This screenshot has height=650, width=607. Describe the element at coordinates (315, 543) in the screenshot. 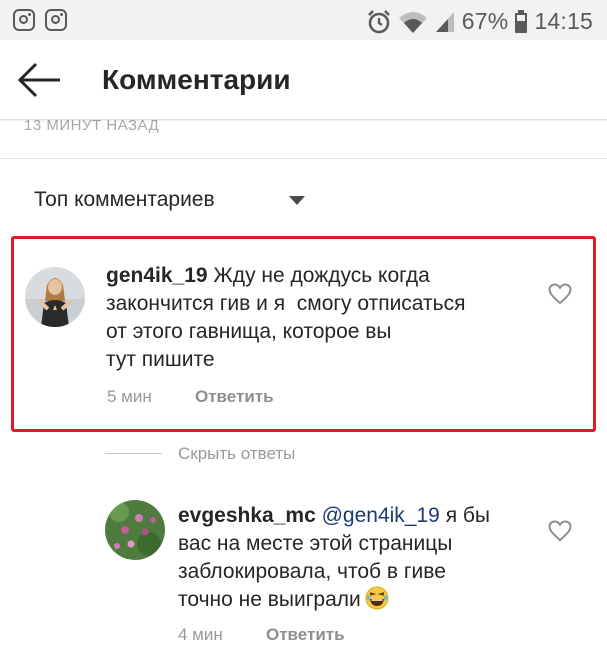

I see `reply-line: вас на месте этой страницы` at that location.